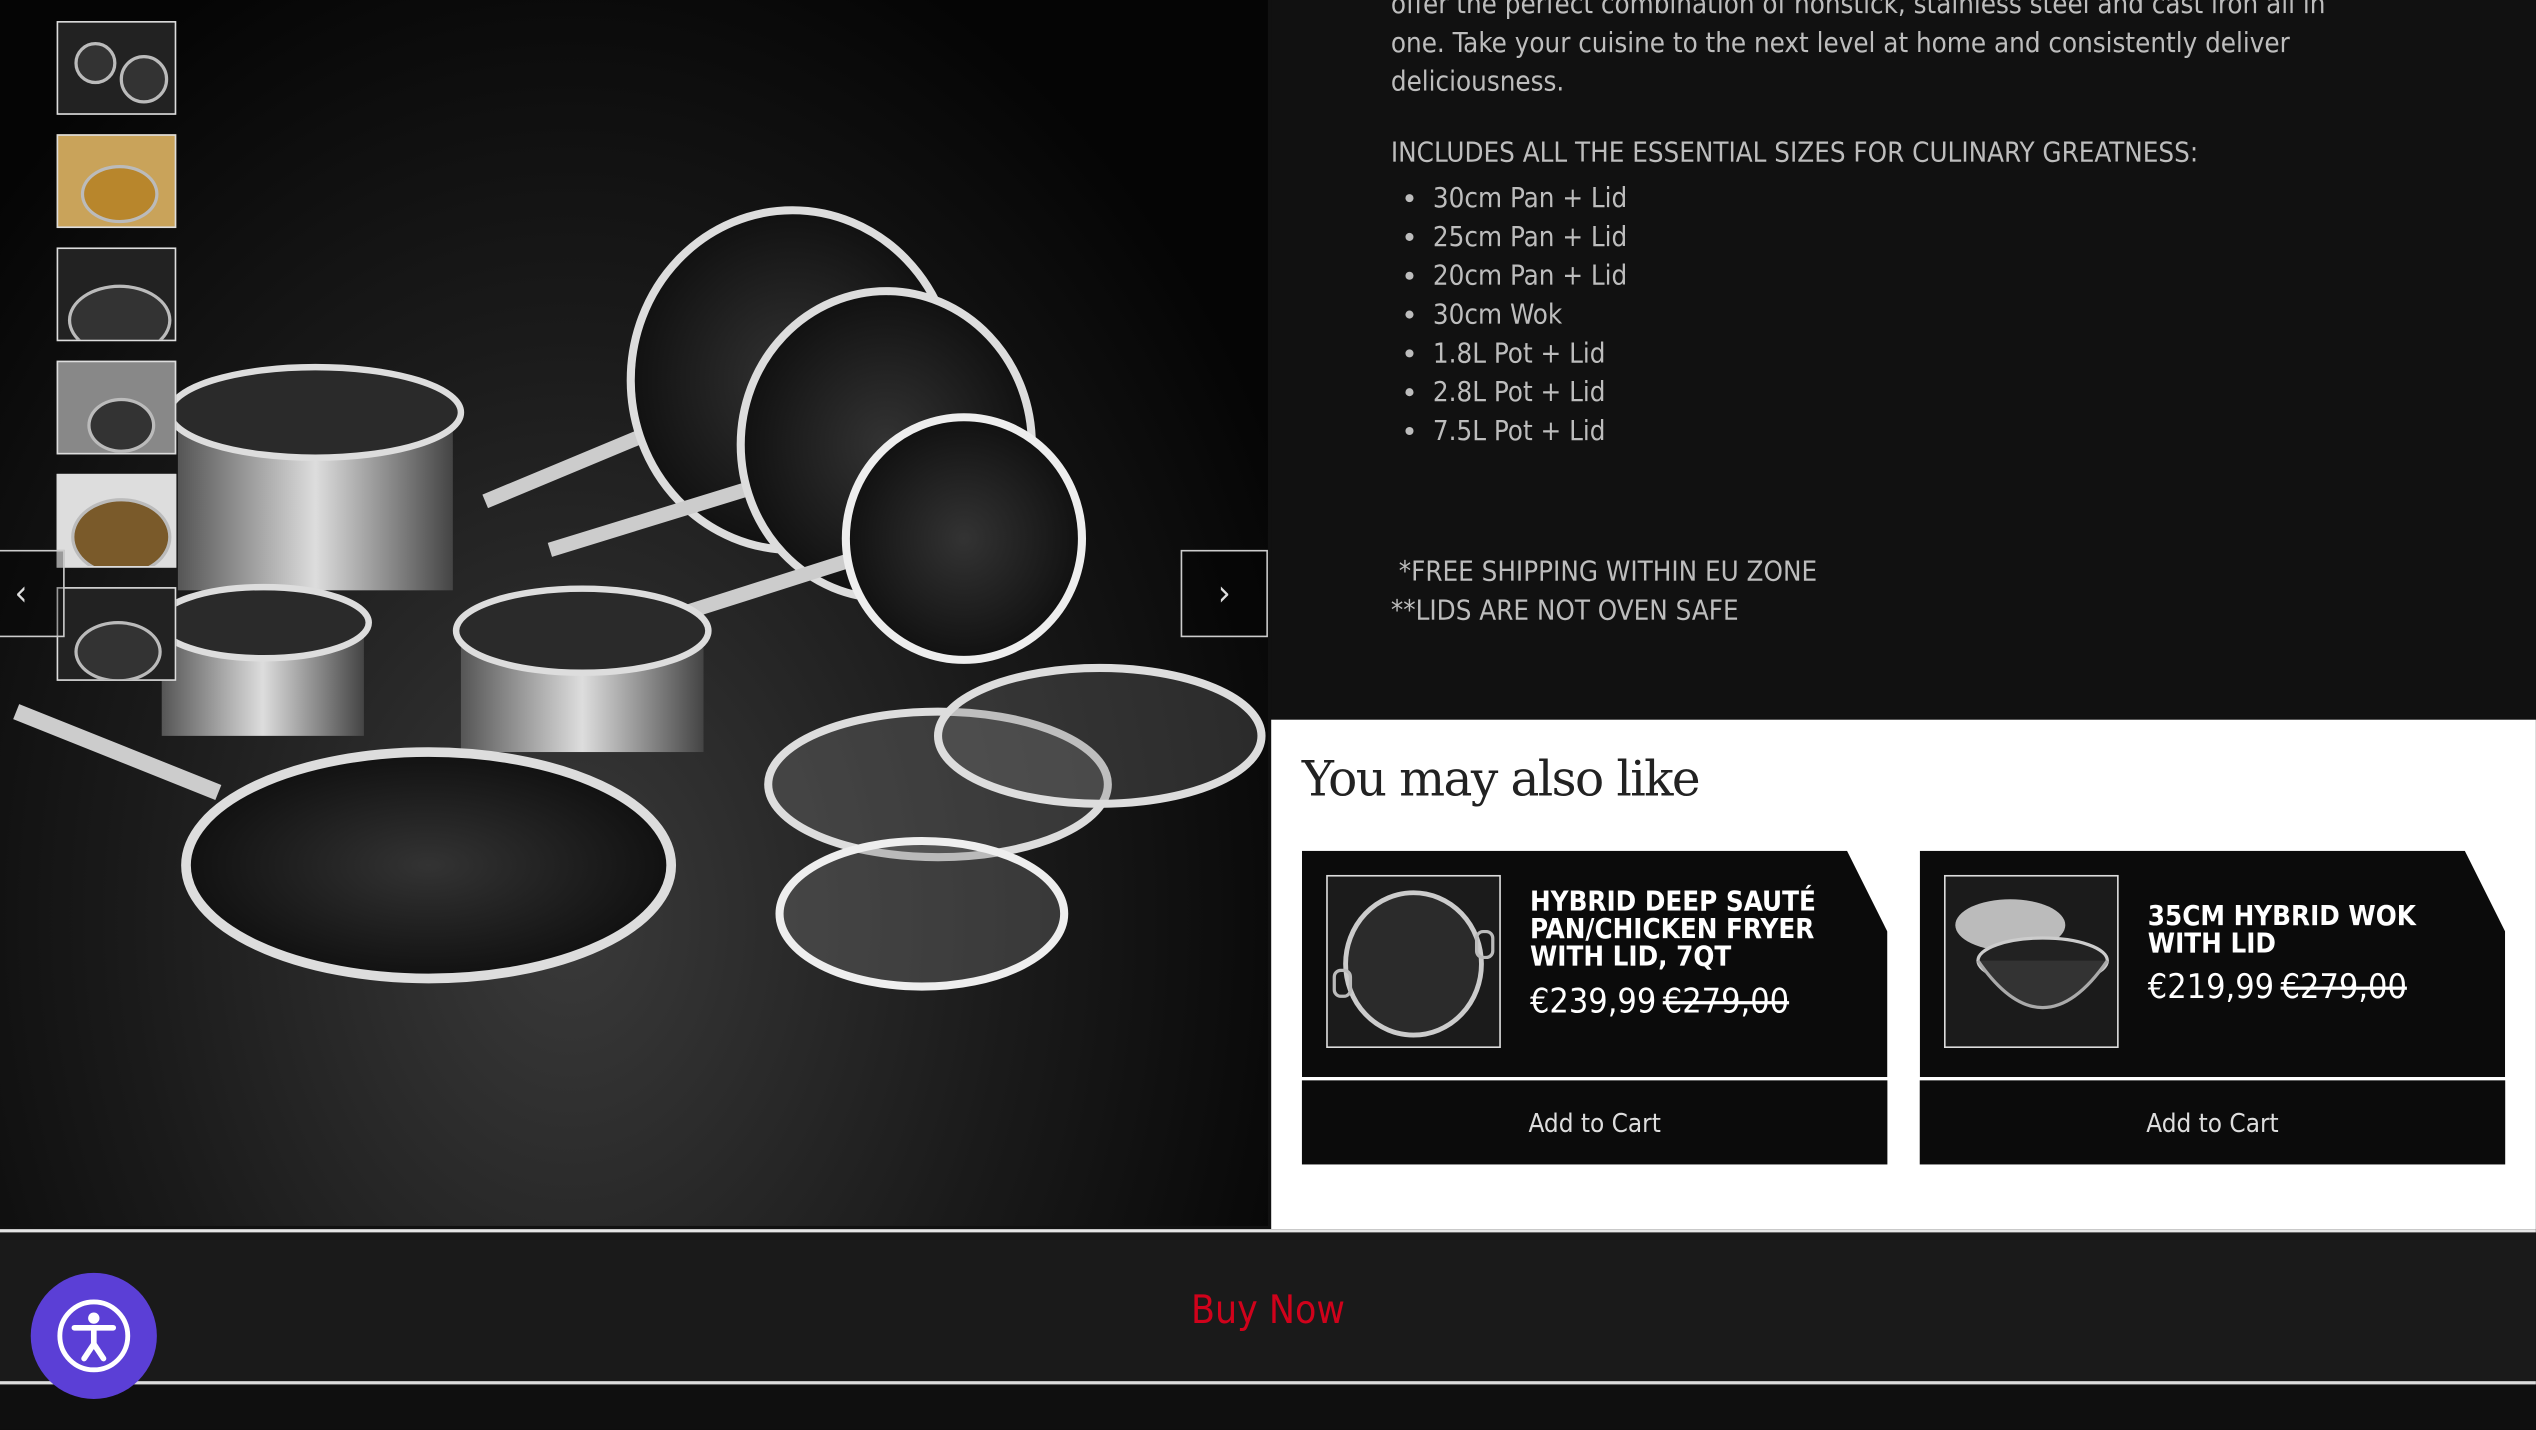 This screenshot has height=1430, width=2536. What do you see at coordinates (1268, 1309) in the screenshot?
I see `buy-now-button: Buy Now` at bounding box center [1268, 1309].